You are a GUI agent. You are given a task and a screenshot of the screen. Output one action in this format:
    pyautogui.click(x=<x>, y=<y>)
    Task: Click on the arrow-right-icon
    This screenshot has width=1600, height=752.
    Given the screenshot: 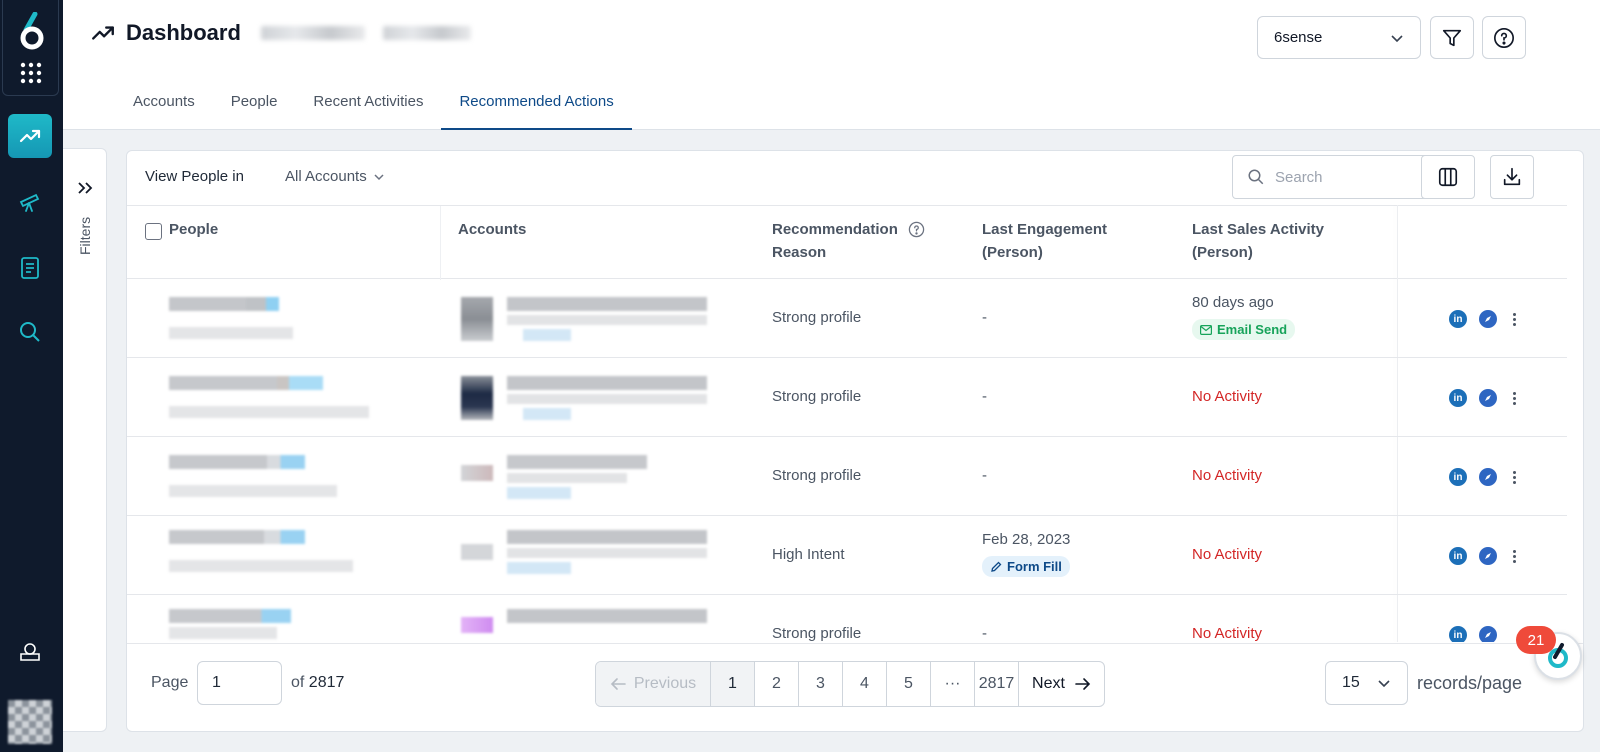 What is the action you would take?
    pyautogui.click(x=1083, y=684)
    